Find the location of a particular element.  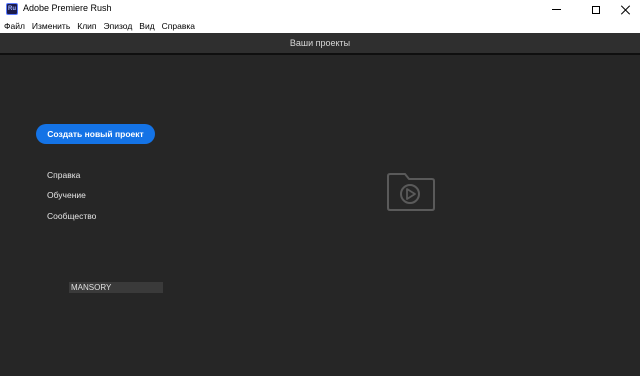

menu-help: Справка is located at coordinates (178, 26).